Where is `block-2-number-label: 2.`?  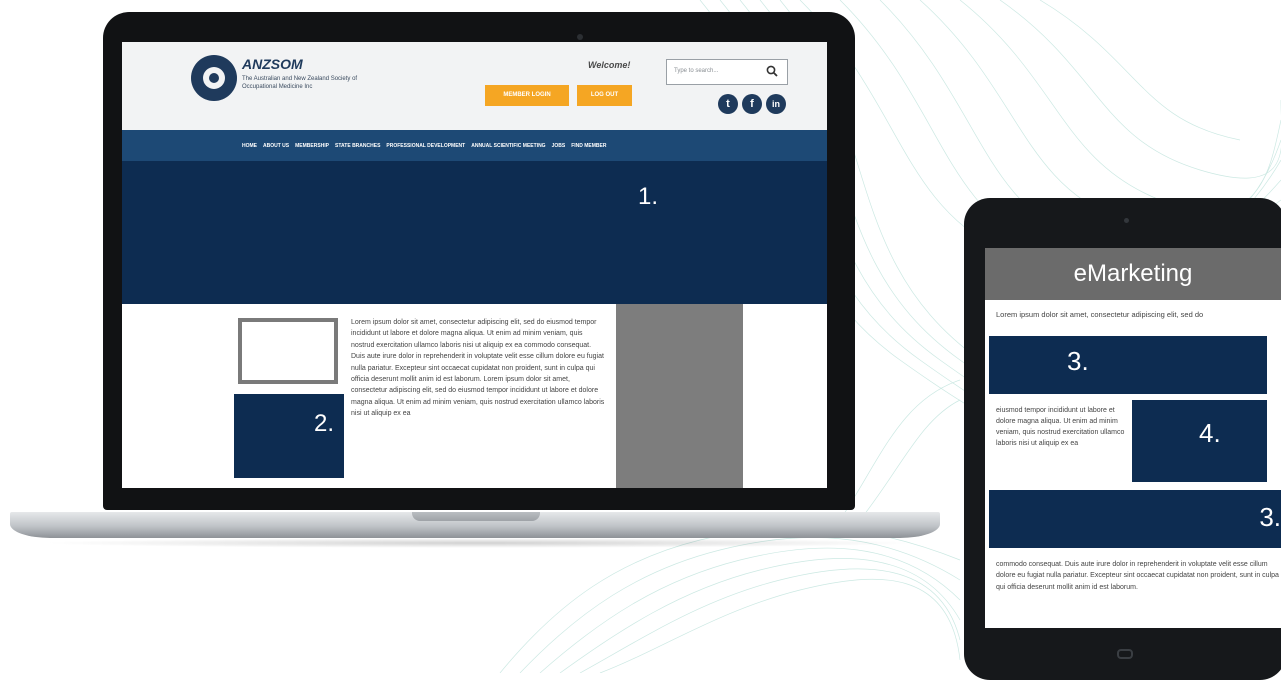 block-2-number-label: 2. is located at coordinates (323, 423).